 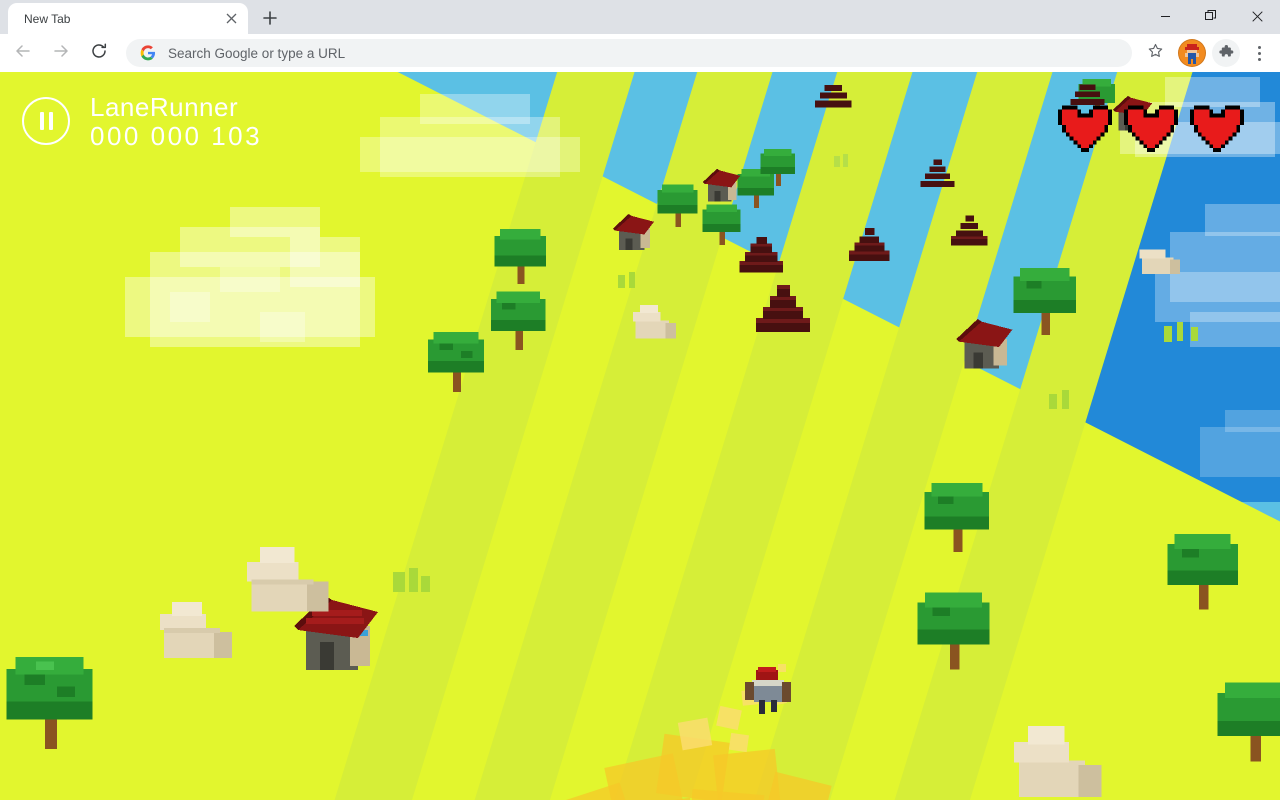 I want to click on hud-text-block: LaneRunner 000 000 103, so click(x=176, y=122).